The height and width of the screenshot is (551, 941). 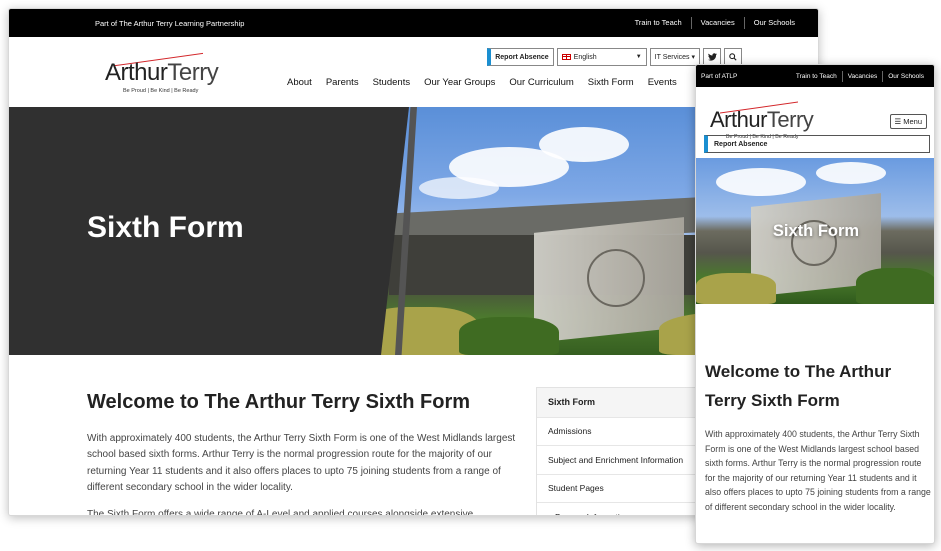 I want to click on mobile-report-absence-button: Report Absence, so click(x=817, y=144).